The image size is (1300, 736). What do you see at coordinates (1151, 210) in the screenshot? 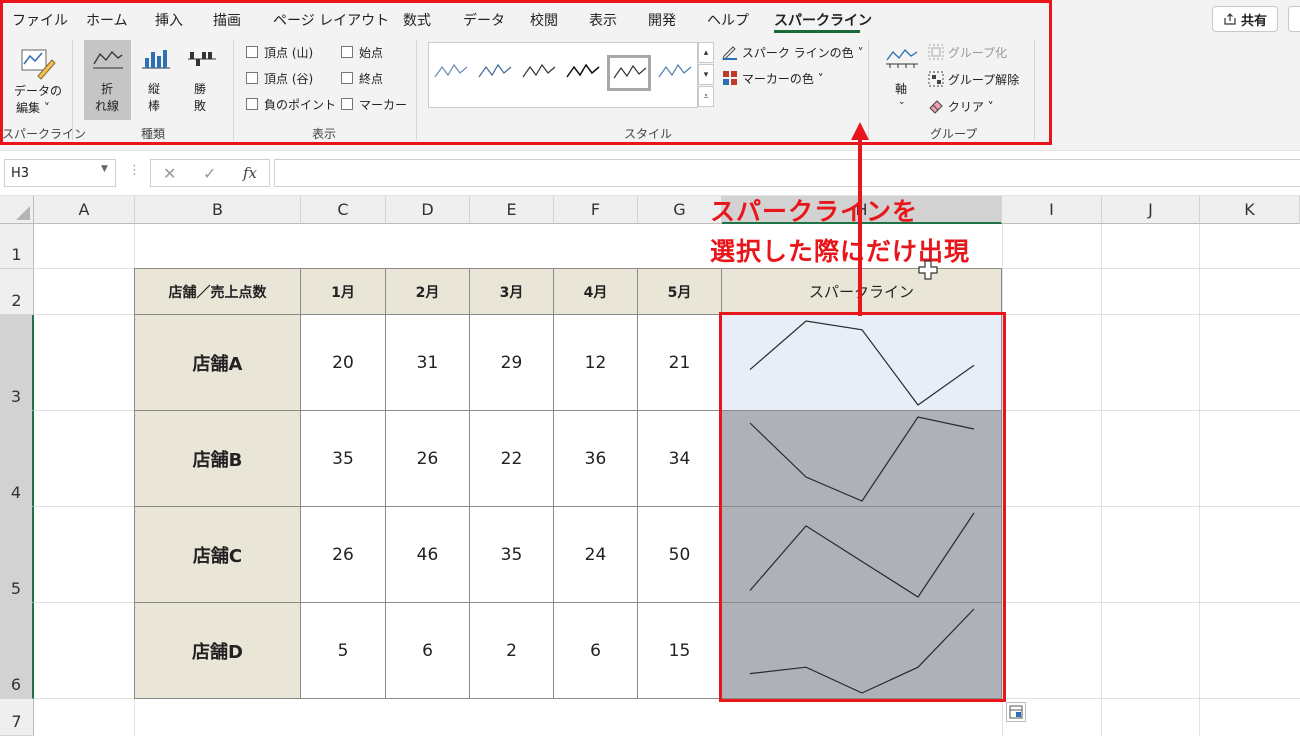
I see `col-header-j: J` at bounding box center [1151, 210].